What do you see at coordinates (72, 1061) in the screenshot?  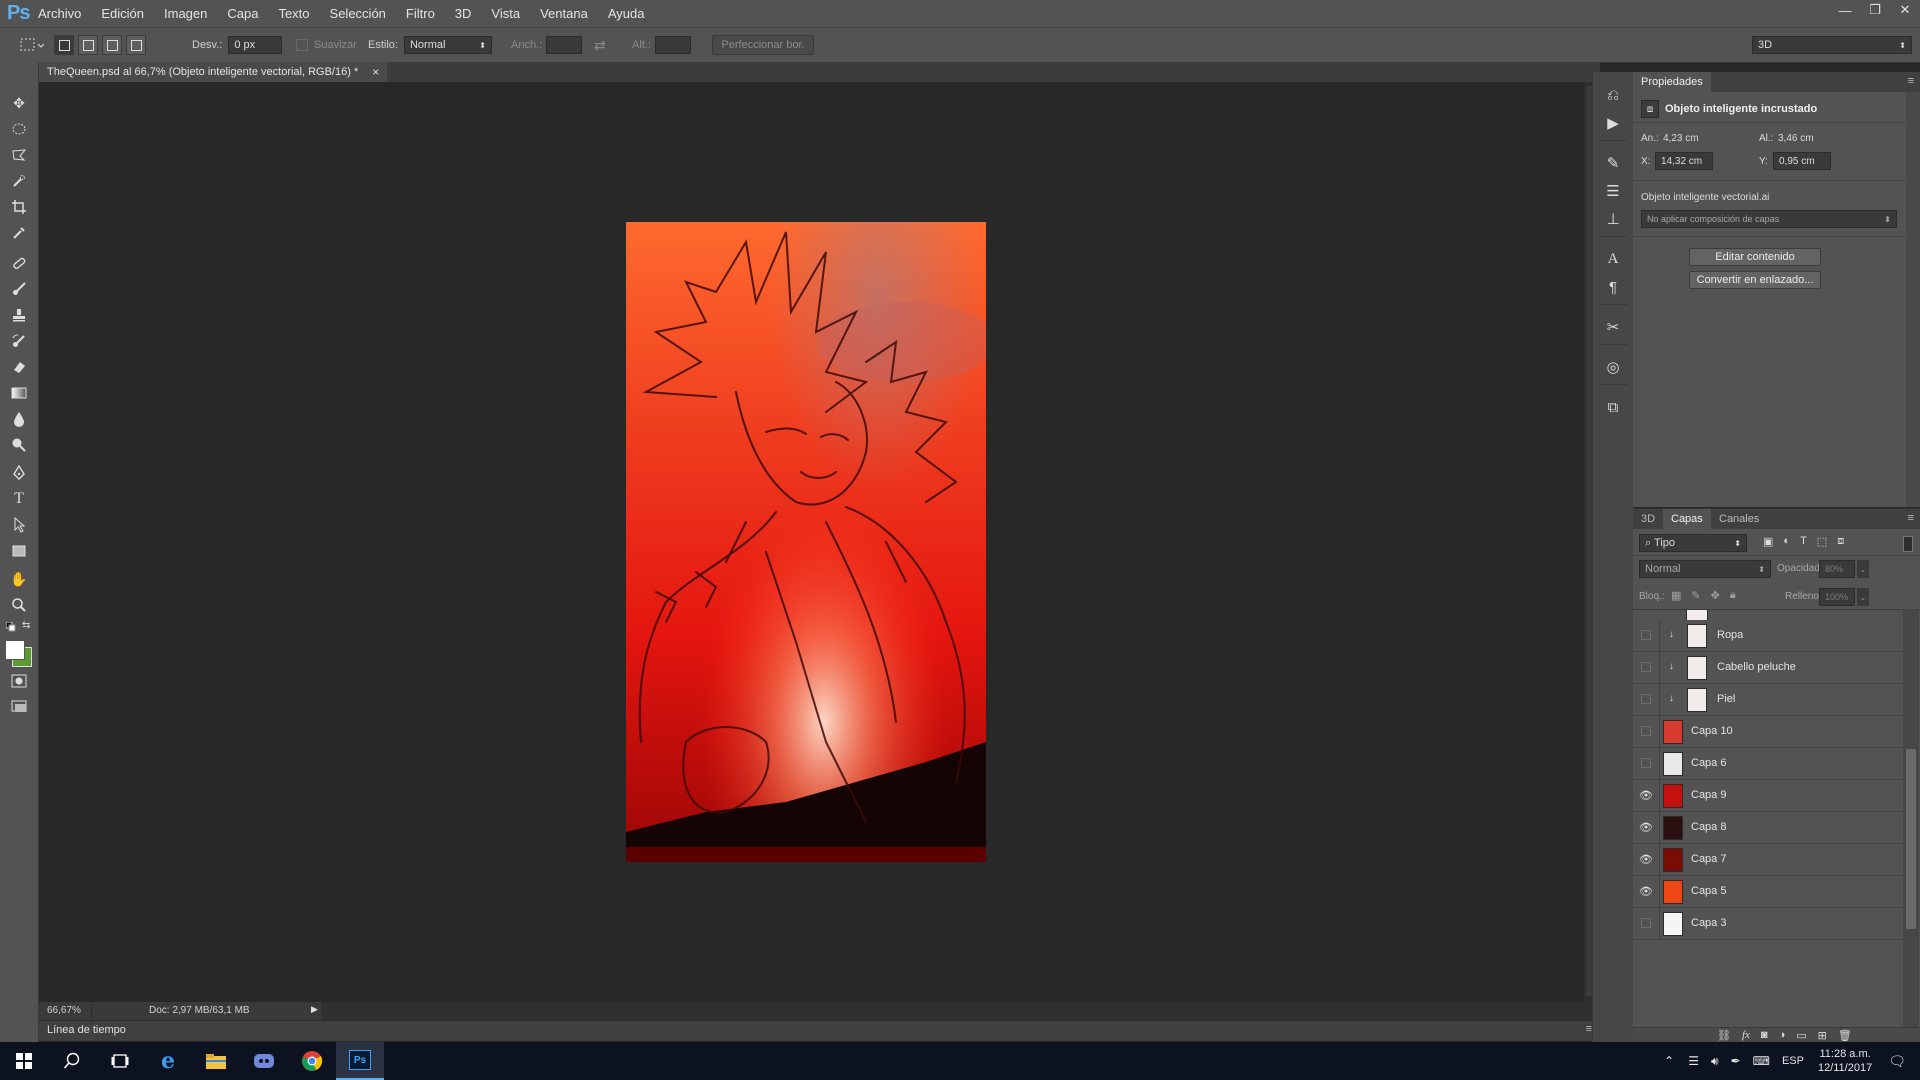 I see `search-button` at bounding box center [72, 1061].